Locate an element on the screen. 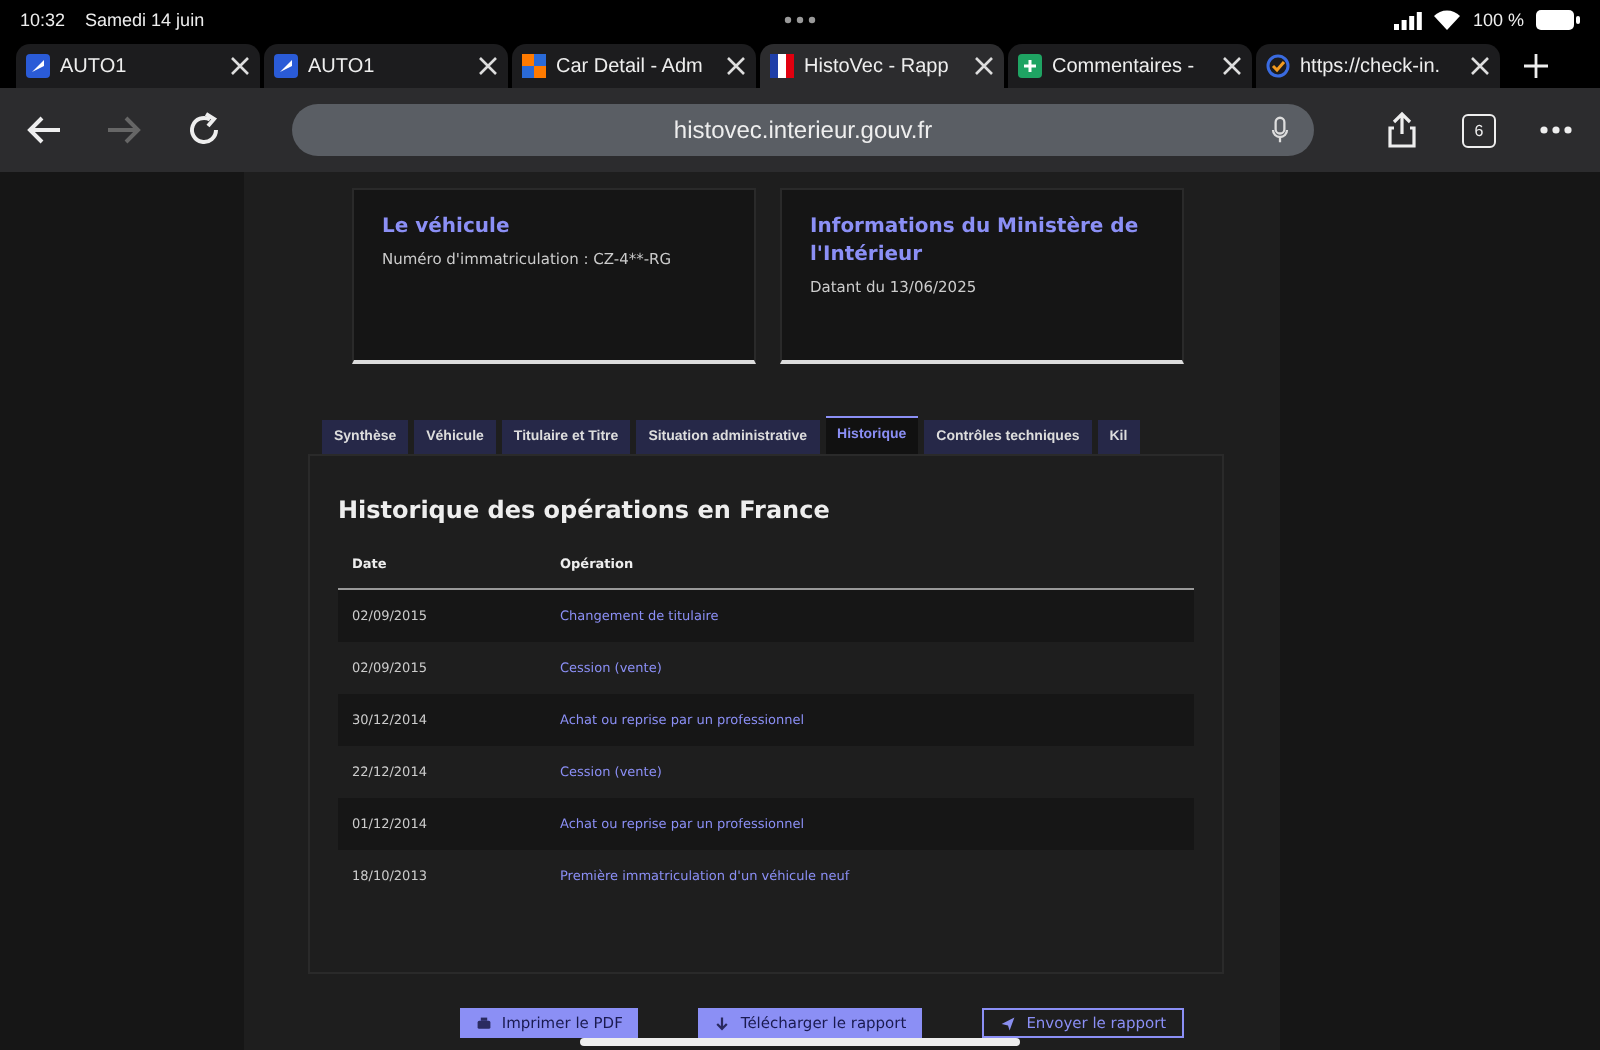 This screenshot has width=1600, height=1050. browser-tab: https://check-in. is located at coordinates (1378, 66).